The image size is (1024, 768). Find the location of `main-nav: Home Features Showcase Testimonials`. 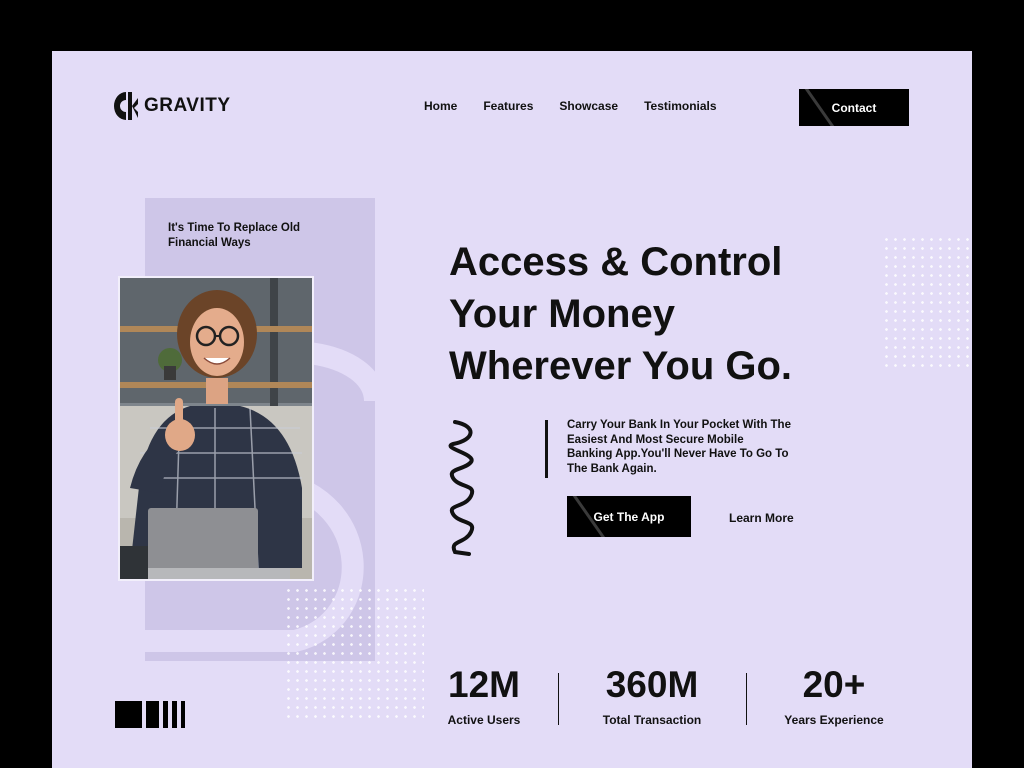

main-nav: Home Features Showcase Testimonials is located at coordinates (570, 106).